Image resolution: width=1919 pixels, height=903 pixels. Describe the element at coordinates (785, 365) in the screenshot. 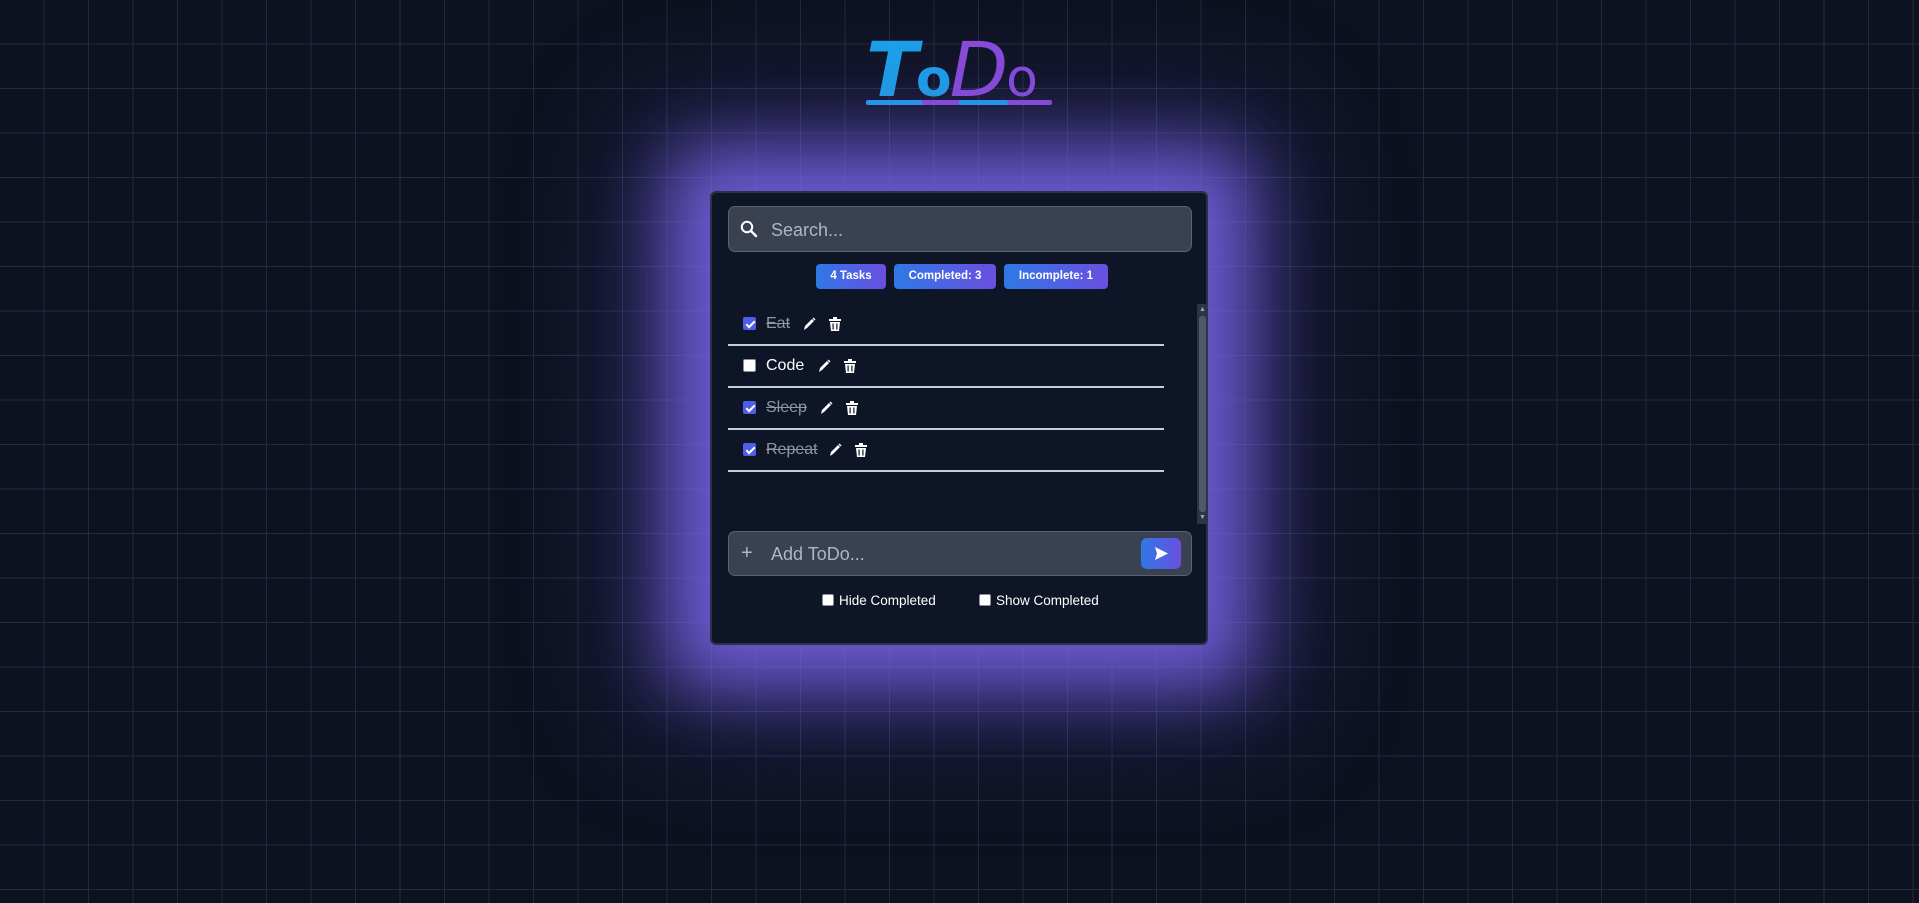

I see `todo-text: Code` at that location.